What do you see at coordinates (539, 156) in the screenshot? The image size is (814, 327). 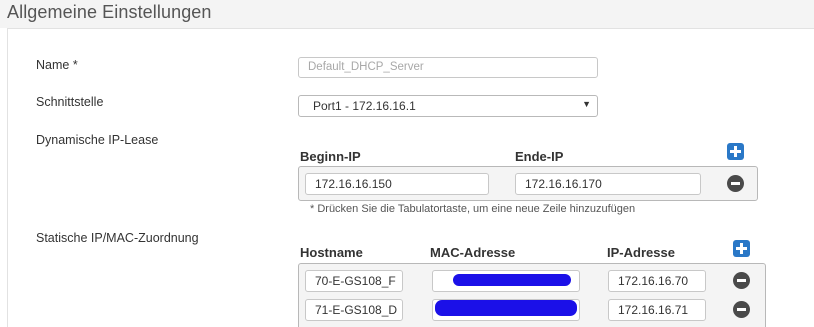 I see `end-ip-header: Ende-IP` at bounding box center [539, 156].